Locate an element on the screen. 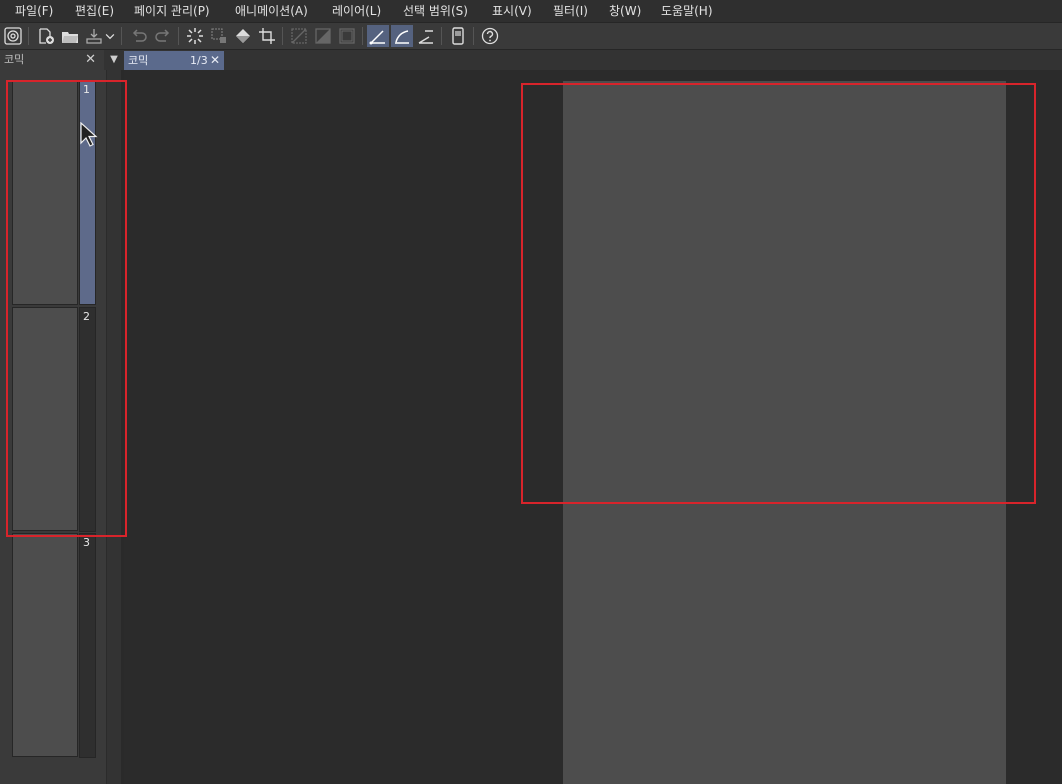  page-panel-tab: 코믹 ✕ is located at coordinates (52, 60).